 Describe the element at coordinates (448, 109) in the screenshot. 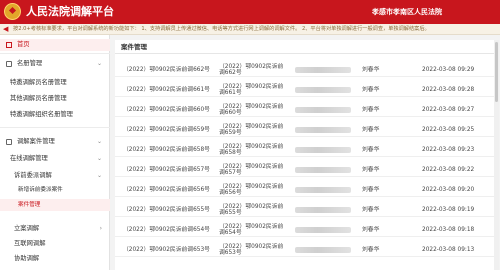

I see `created-time: 2022-03-08 09:27` at that location.